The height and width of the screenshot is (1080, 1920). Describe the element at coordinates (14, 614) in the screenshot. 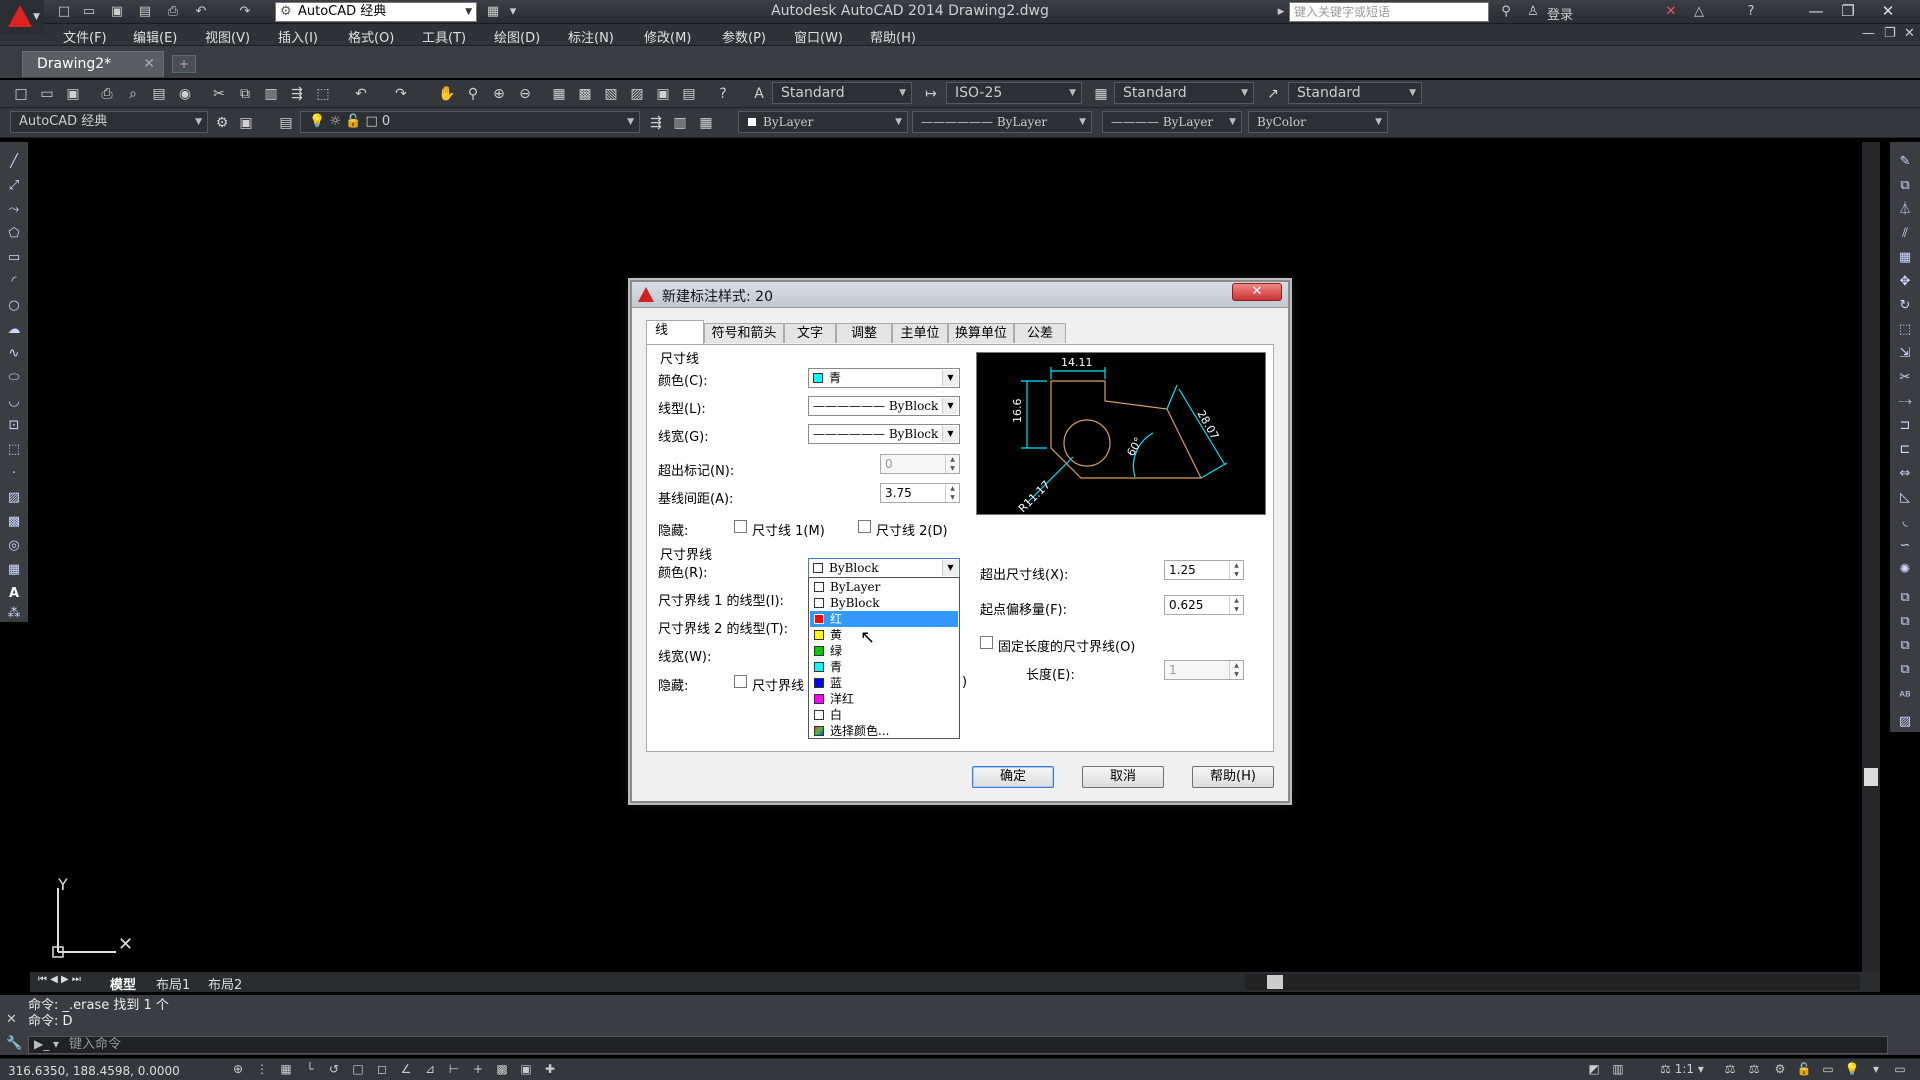

I see `add-selected-icon: ⁂` at that location.